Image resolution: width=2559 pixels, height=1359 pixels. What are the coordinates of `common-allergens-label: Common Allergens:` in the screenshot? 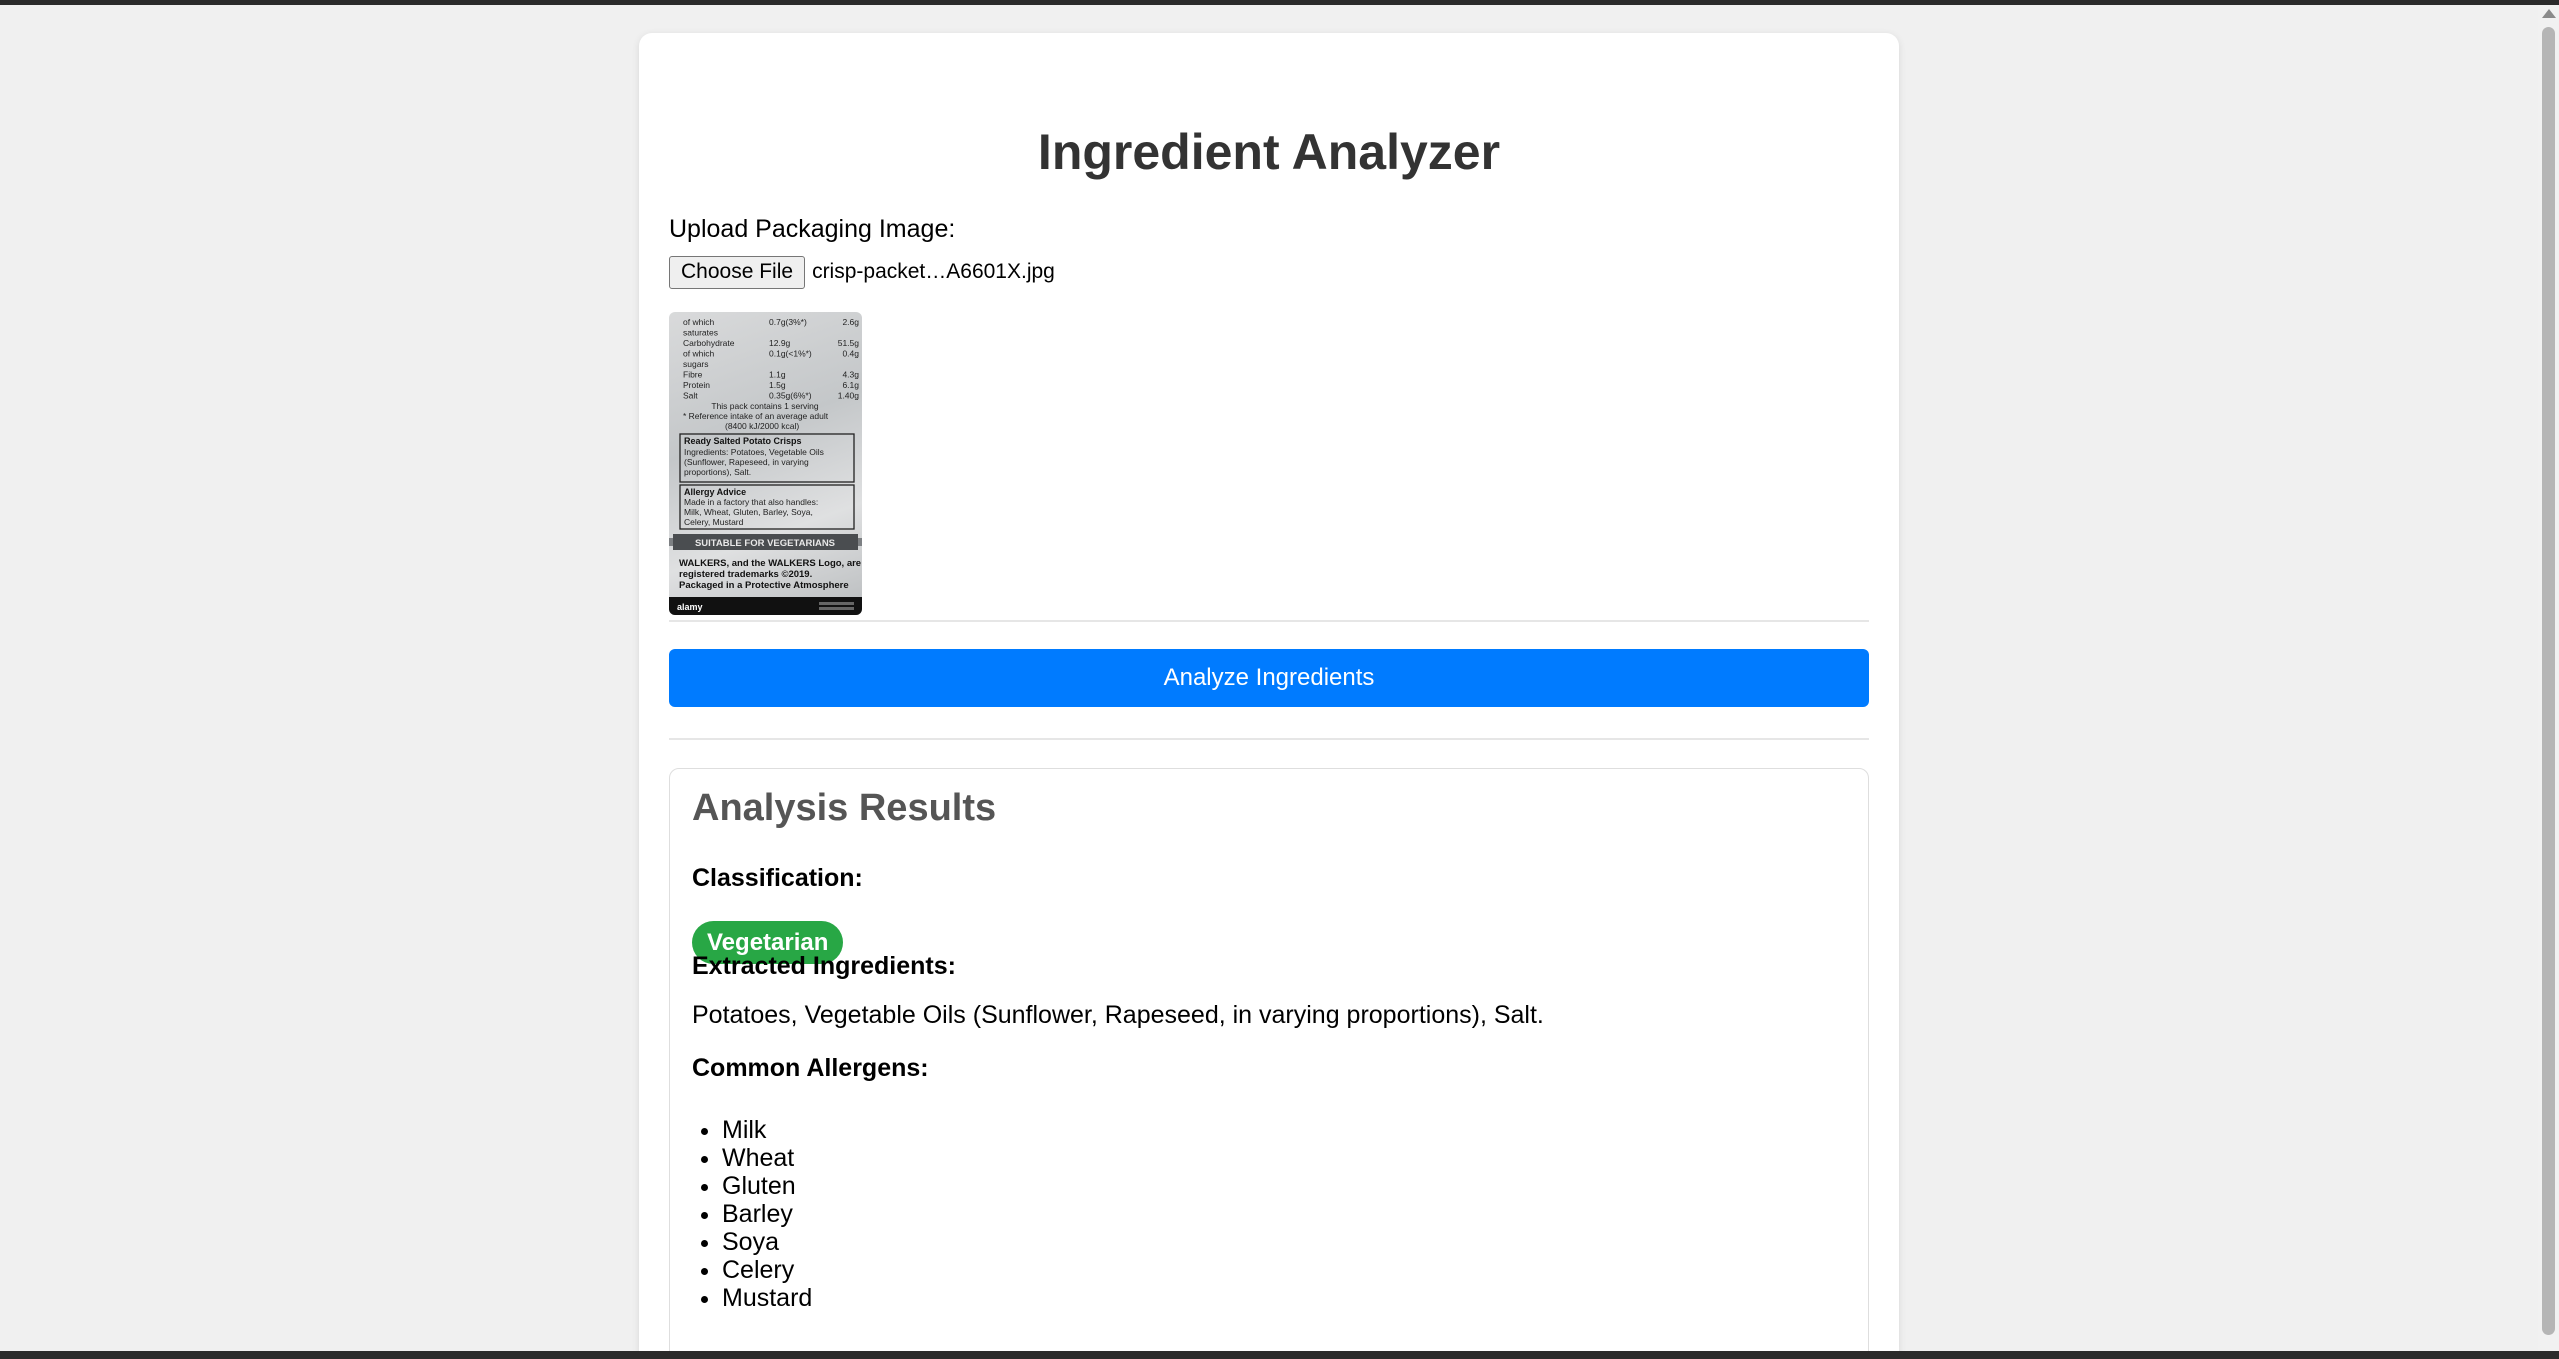 It's located at (810, 1068).